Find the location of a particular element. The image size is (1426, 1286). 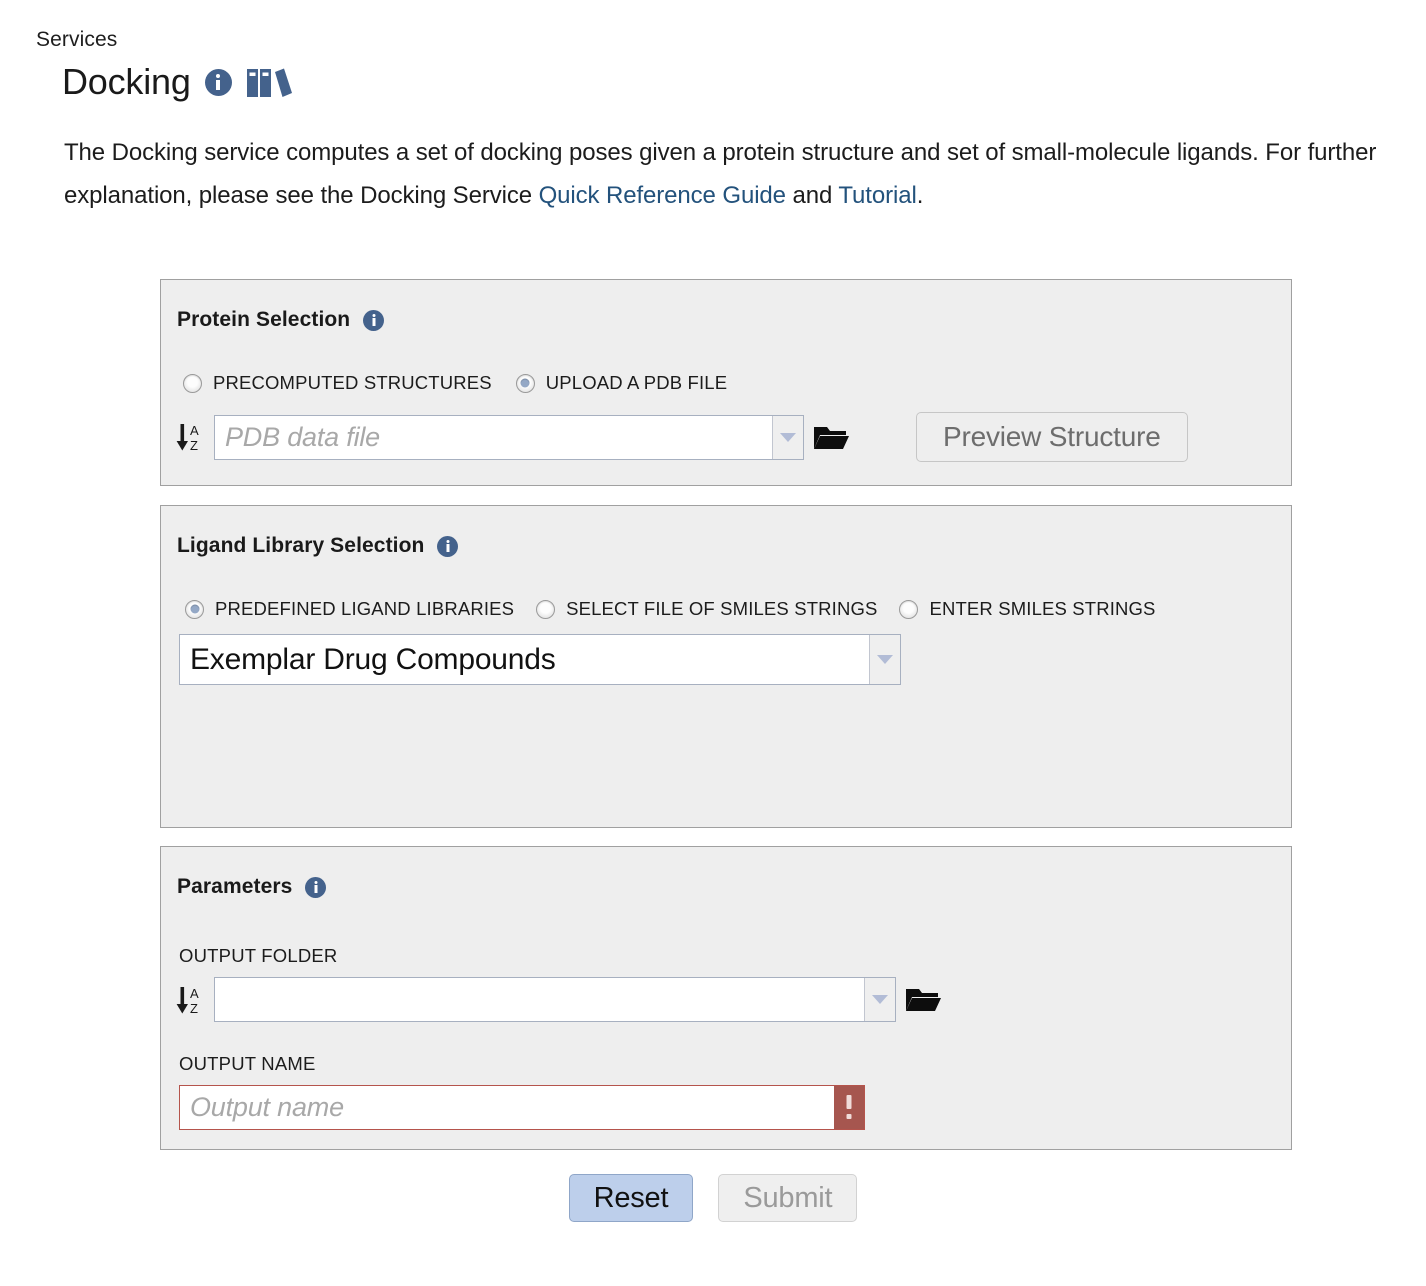

protein-selection-info-icon is located at coordinates (374, 320).